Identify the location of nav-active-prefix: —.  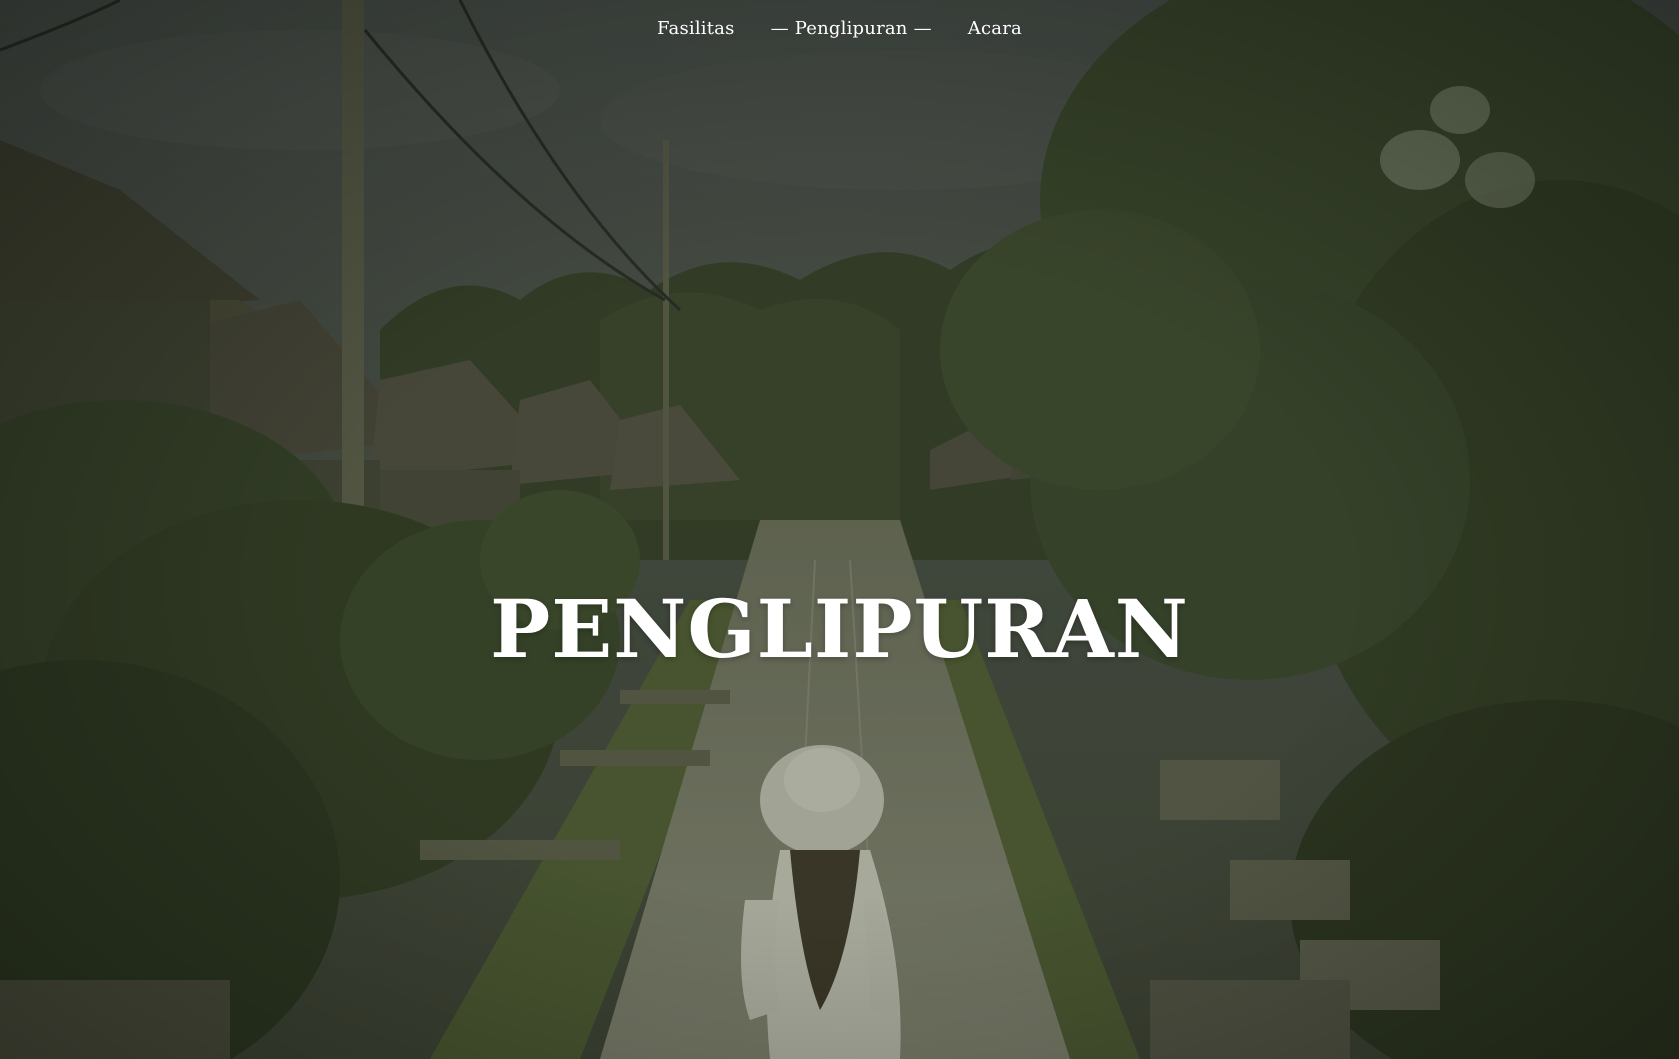
(779, 28).